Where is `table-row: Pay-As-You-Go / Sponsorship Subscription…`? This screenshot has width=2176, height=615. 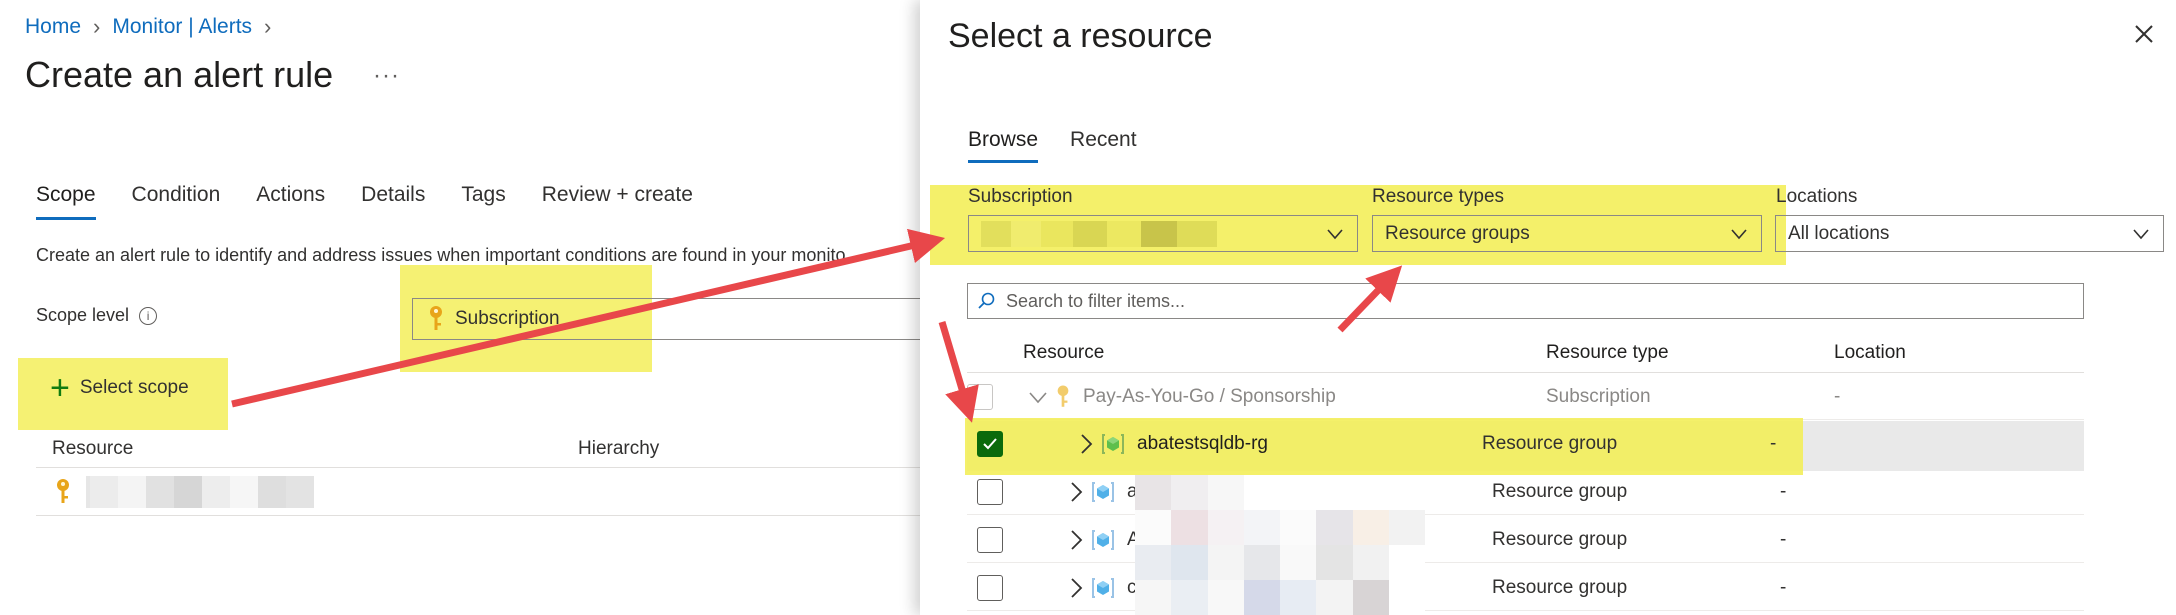 table-row: Pay-As-You-Go / Sponsorship Subscription… is located at coordinates (1525, 397).